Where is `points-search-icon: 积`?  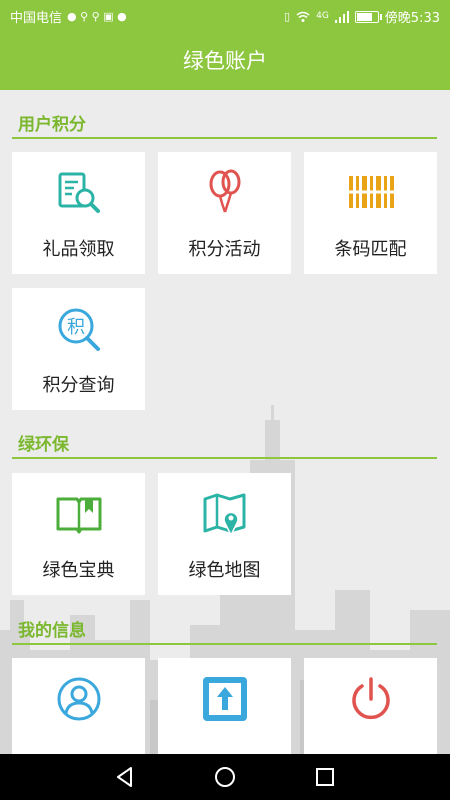 points-search-icon: 积 is located at coordinates (78, 329).